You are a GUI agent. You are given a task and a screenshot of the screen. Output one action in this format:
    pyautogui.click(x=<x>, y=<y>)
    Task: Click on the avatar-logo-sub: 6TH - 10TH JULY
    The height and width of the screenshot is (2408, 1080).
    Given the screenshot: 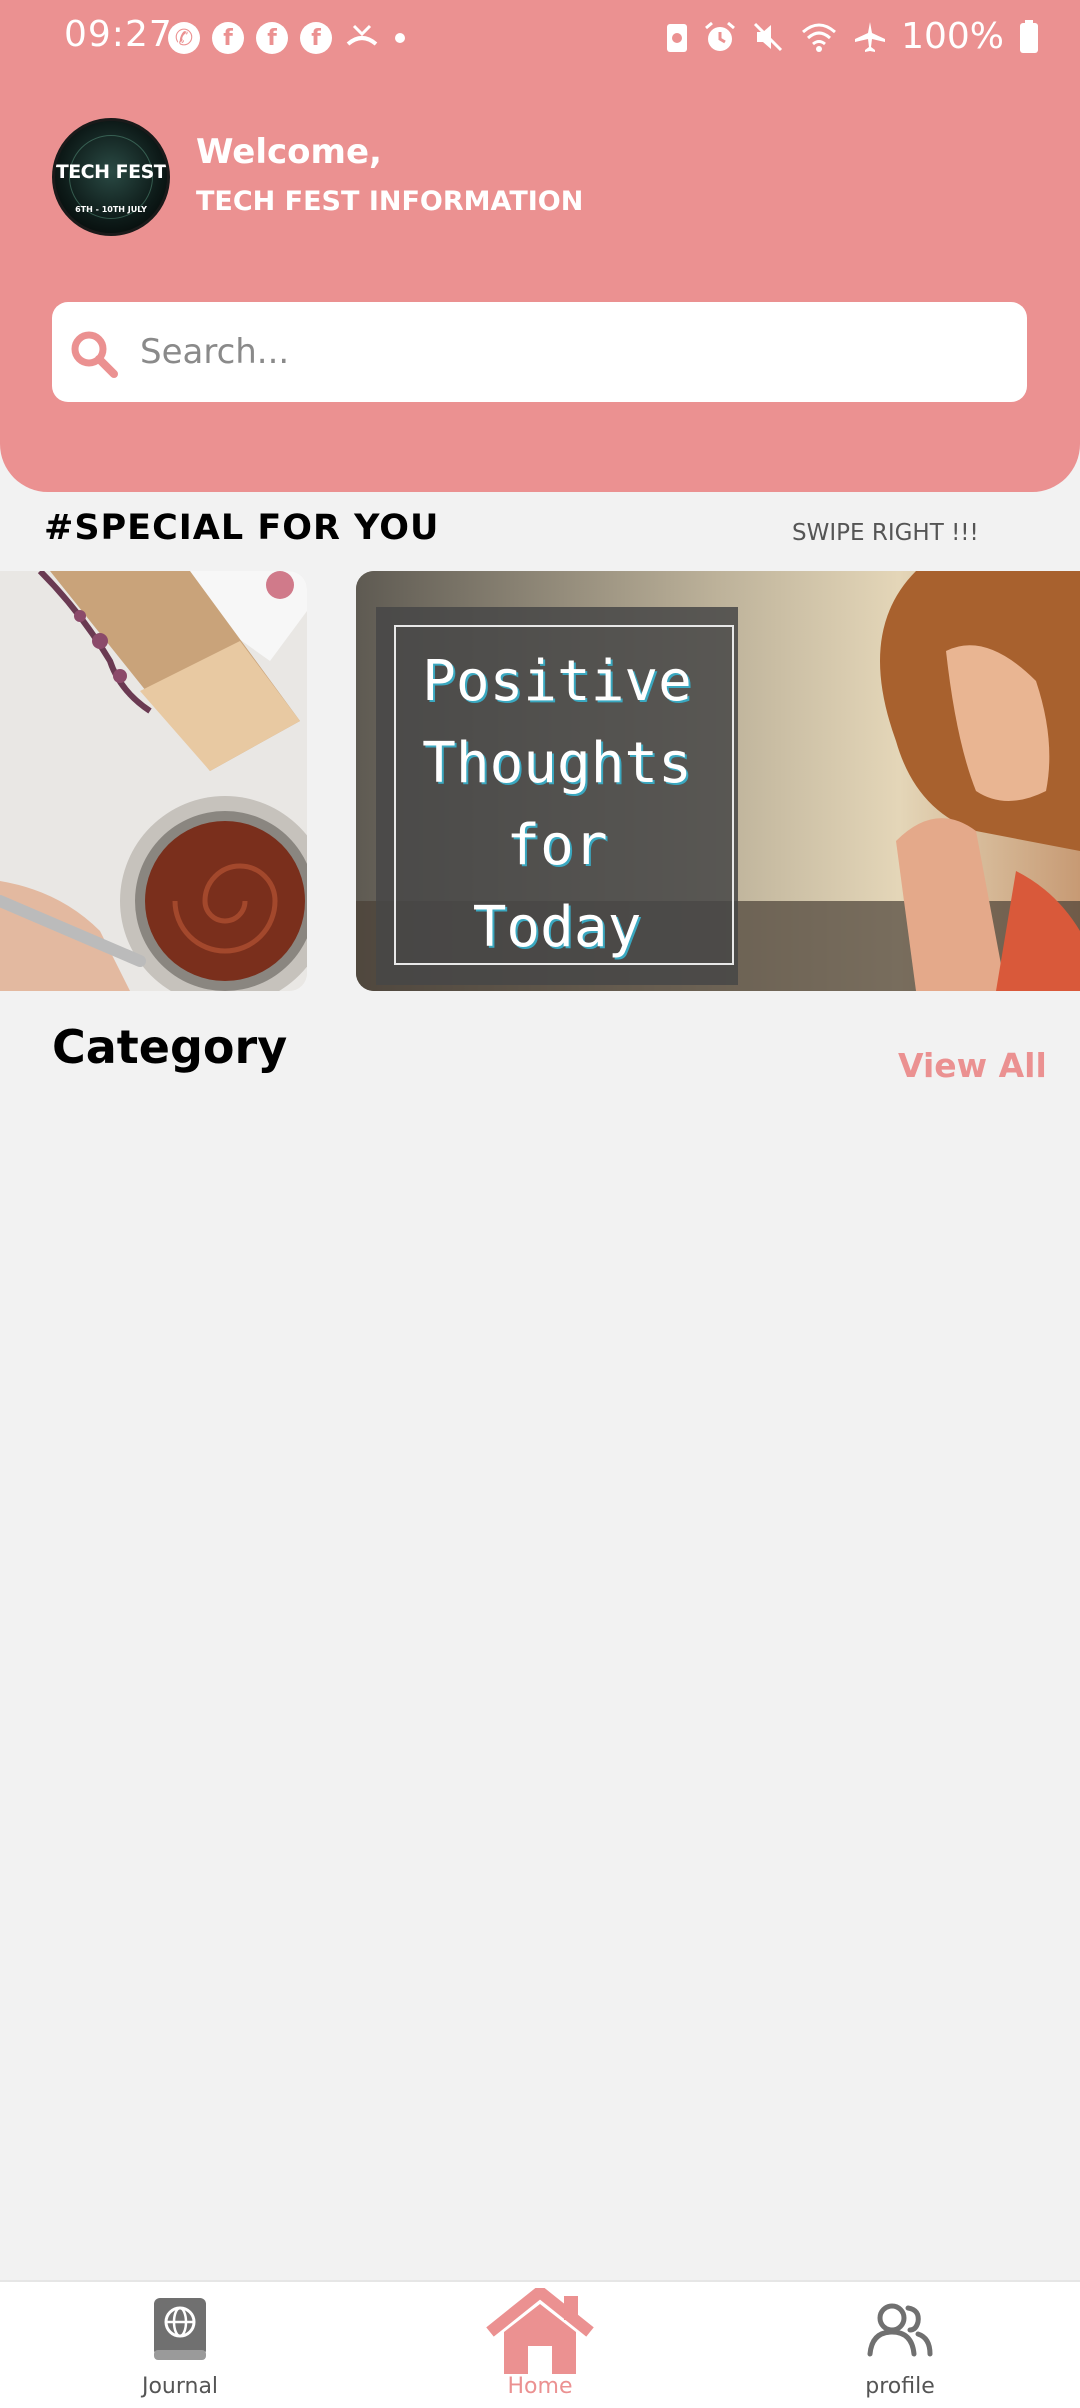 What is the action you would take?
    pyautogui.click(x=111, y=209)
    